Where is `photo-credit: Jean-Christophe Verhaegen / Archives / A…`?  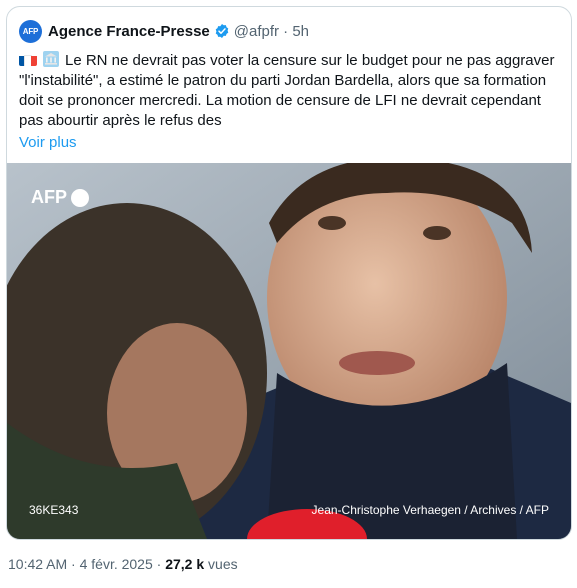
photo-credit: Jean-Christophe Verhaegen / Archives / A… is located at coordinates (430, 510).